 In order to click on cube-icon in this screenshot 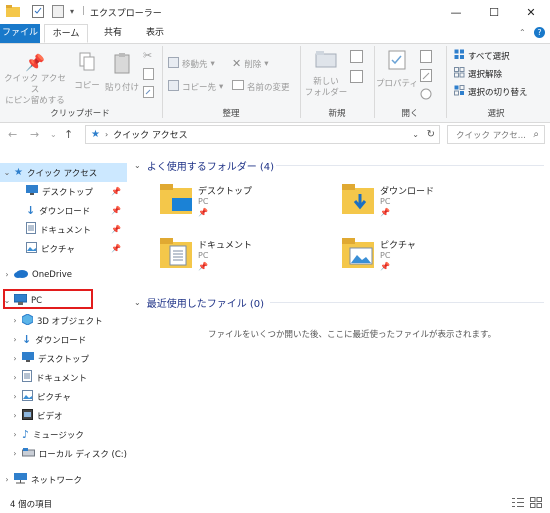, I will do `click(27, 320)`.